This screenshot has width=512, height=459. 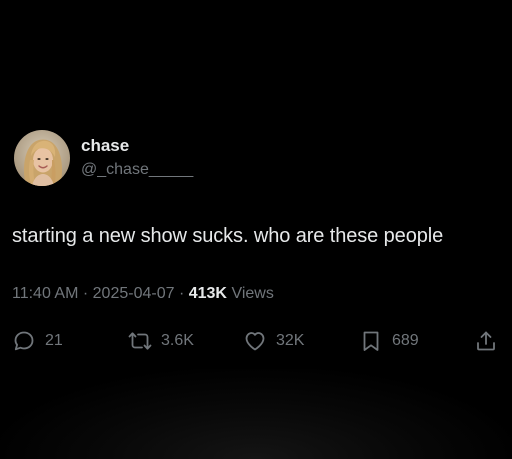 I want to click on tweet-meta: 11:40 AM · 2025-04-07 · 413K Views, so click(x=143, y=294).